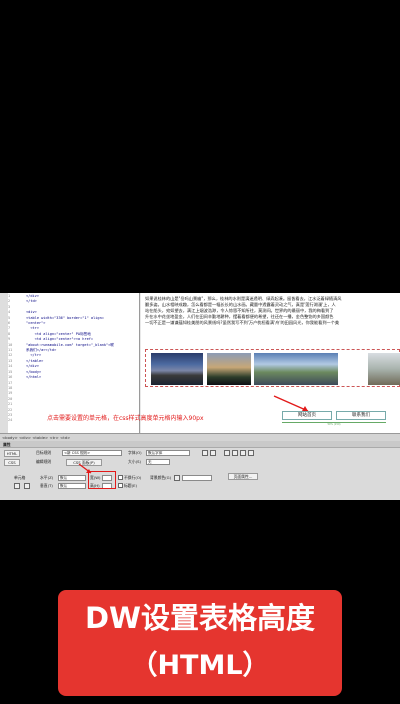 The height and width of the screenshot is (704, 400). Describe the element at coordinates (120, 485) in the screenshot. I see `header-checkbox` at that location.